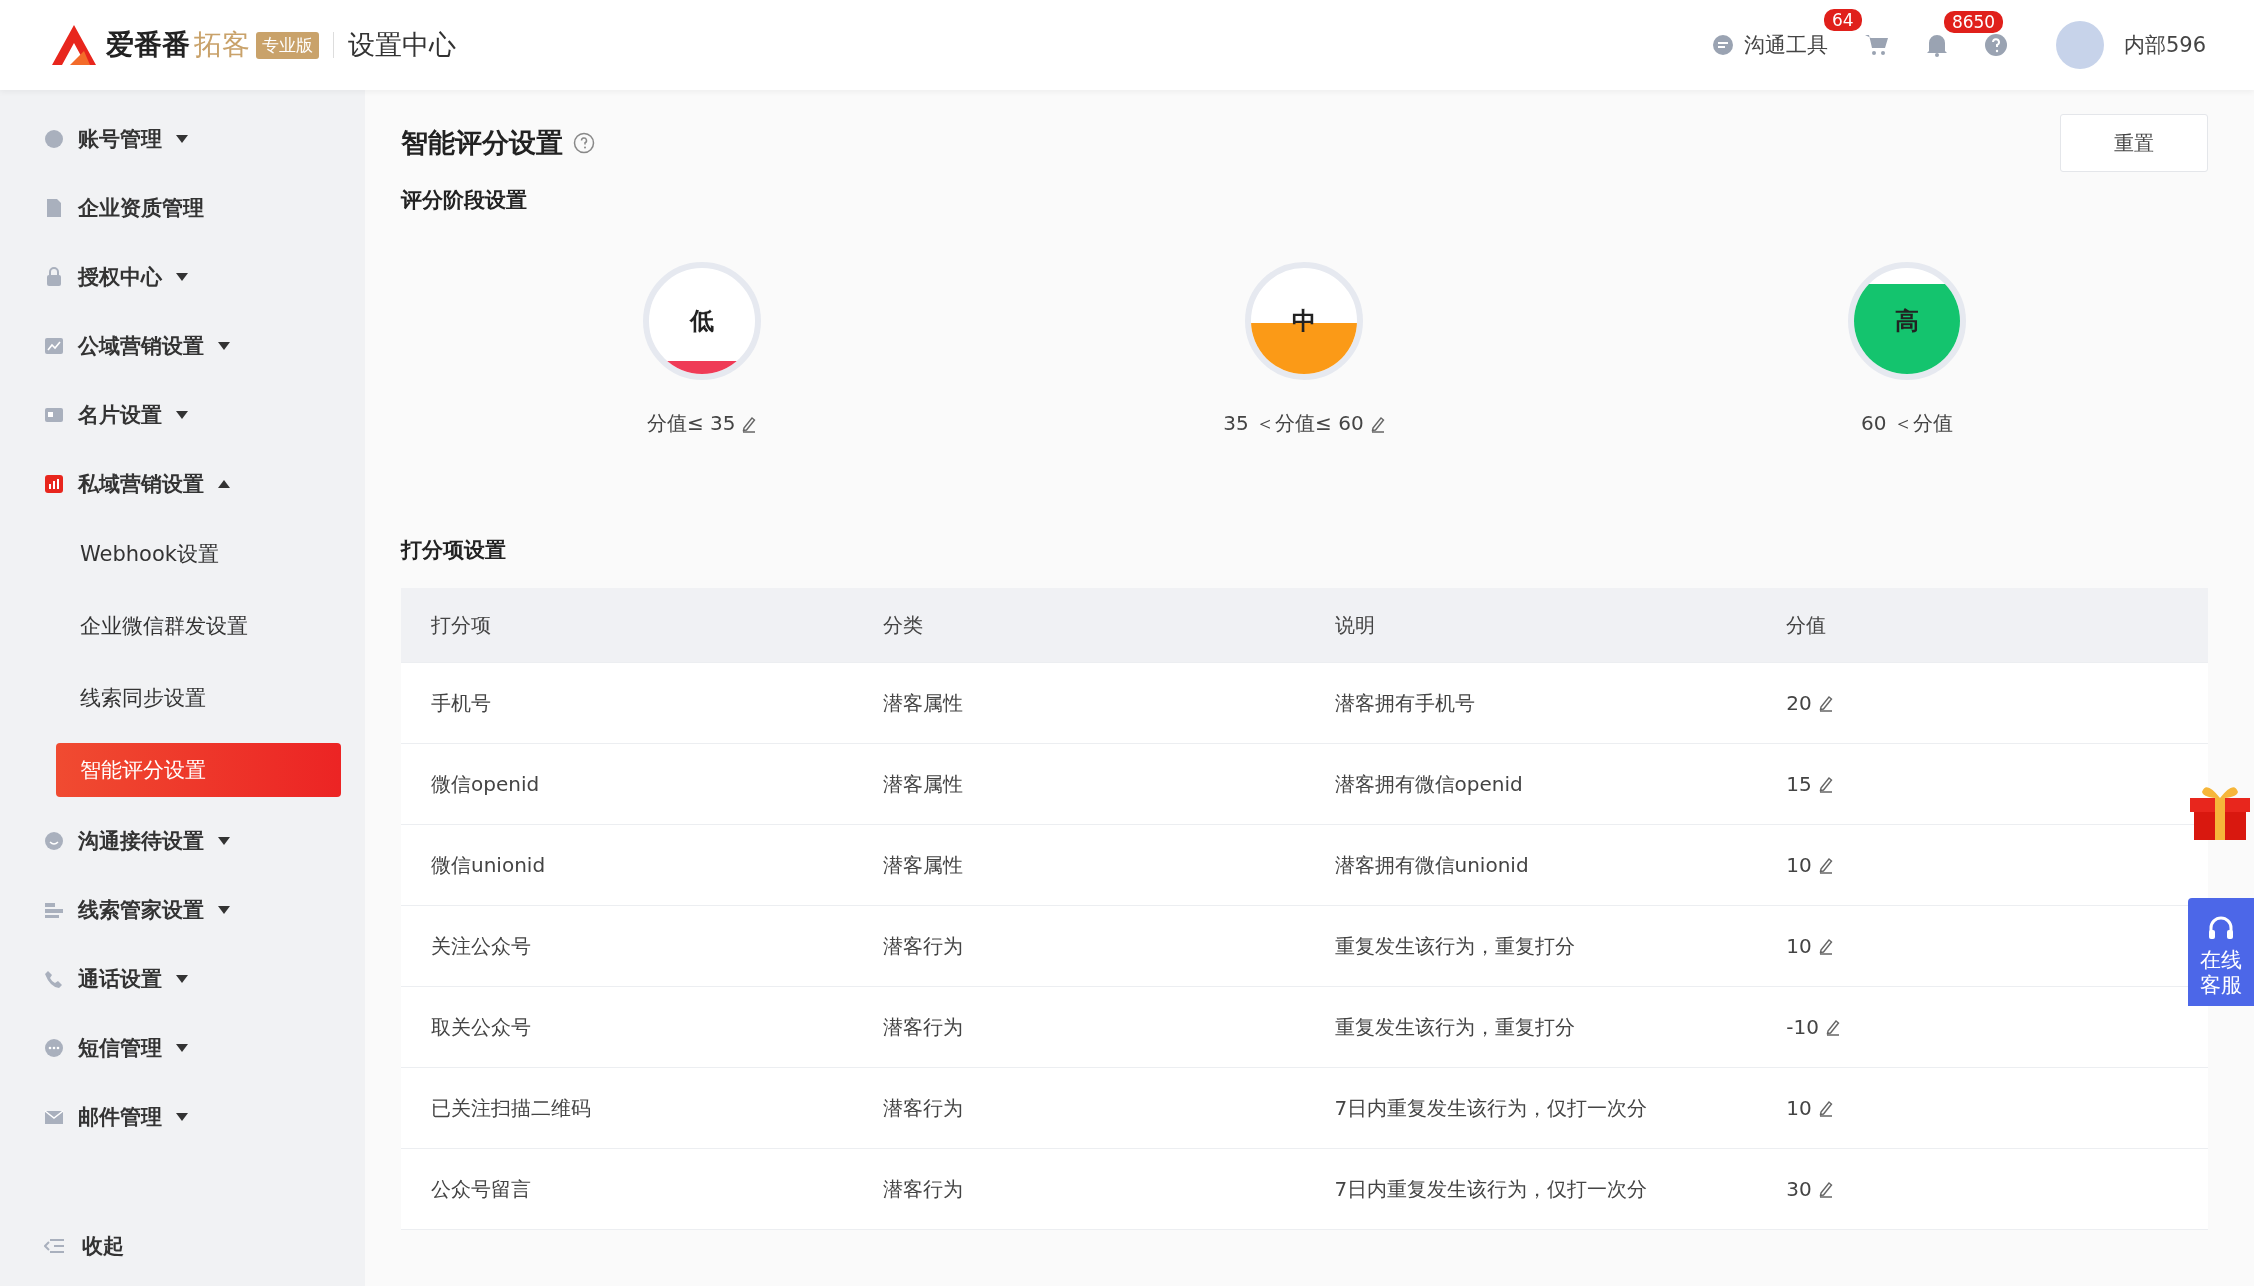  I want to click on table-cell-text: 已关注扫描二维码, so click(511, 1108).